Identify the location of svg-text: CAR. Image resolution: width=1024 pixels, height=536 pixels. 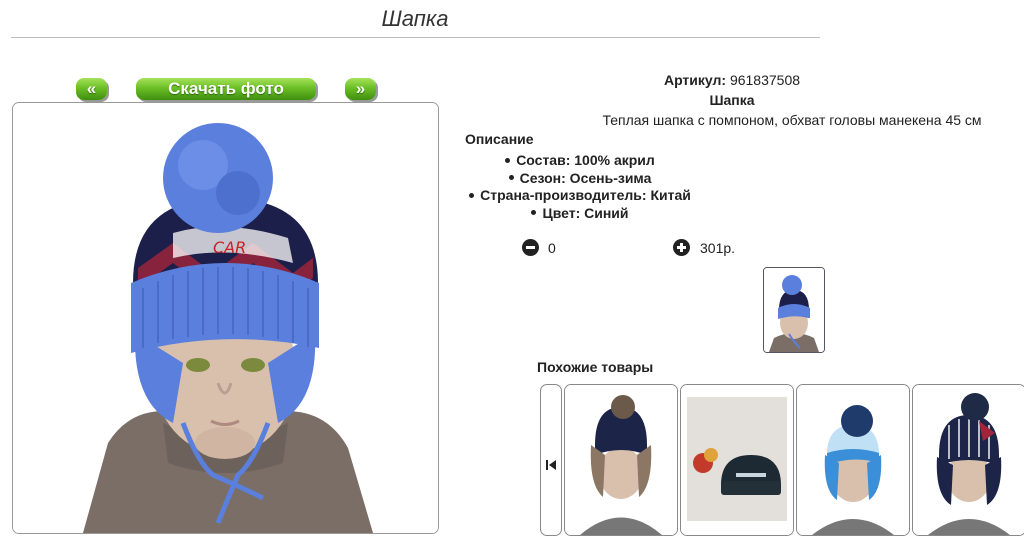
(229, 247).